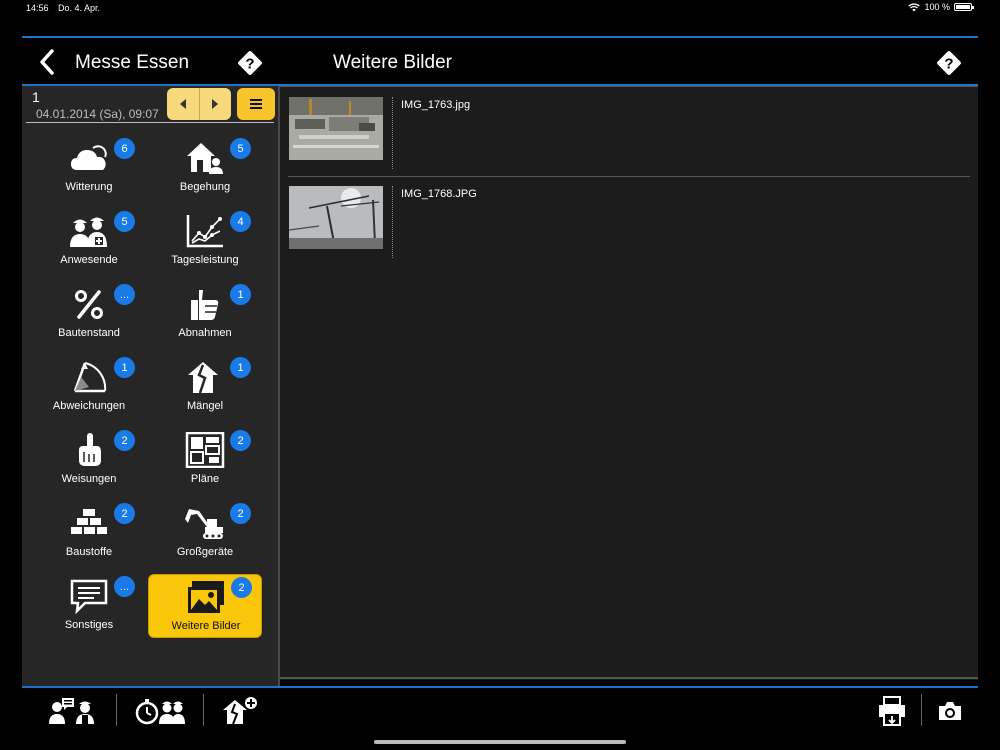 Image resolution: width=1000 pixels, height=750 pixels. I want to click on add-defect-button, so click(240, 711).